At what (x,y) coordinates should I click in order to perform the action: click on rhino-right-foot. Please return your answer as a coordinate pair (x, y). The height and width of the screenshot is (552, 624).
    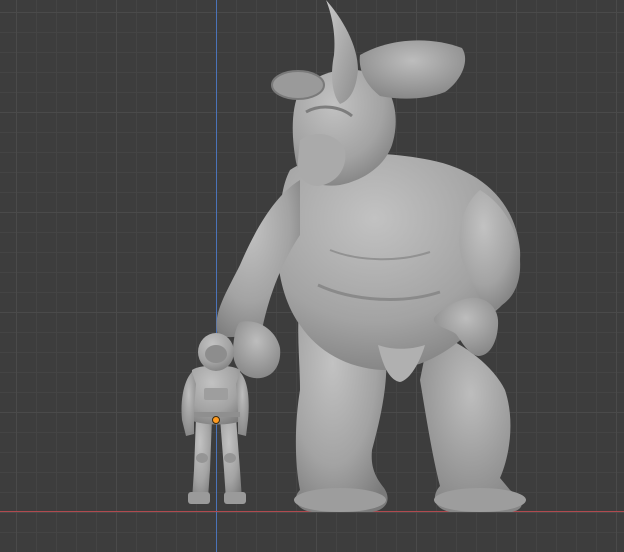
    Looking at the image, I should click on (480, 500).